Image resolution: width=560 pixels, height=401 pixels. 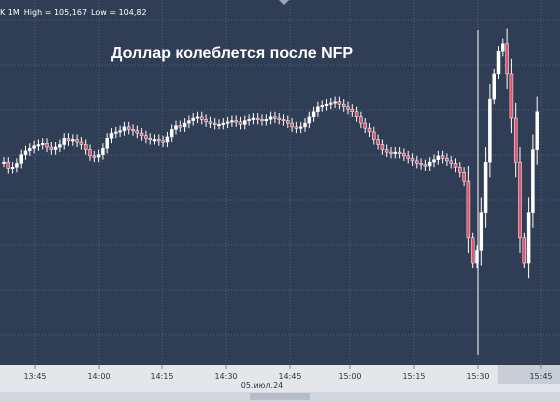 What do you see at coordinates (161, 376) in the screenshot?
I see `x-tick-label: 14:15` at bounding box center [161, 376].